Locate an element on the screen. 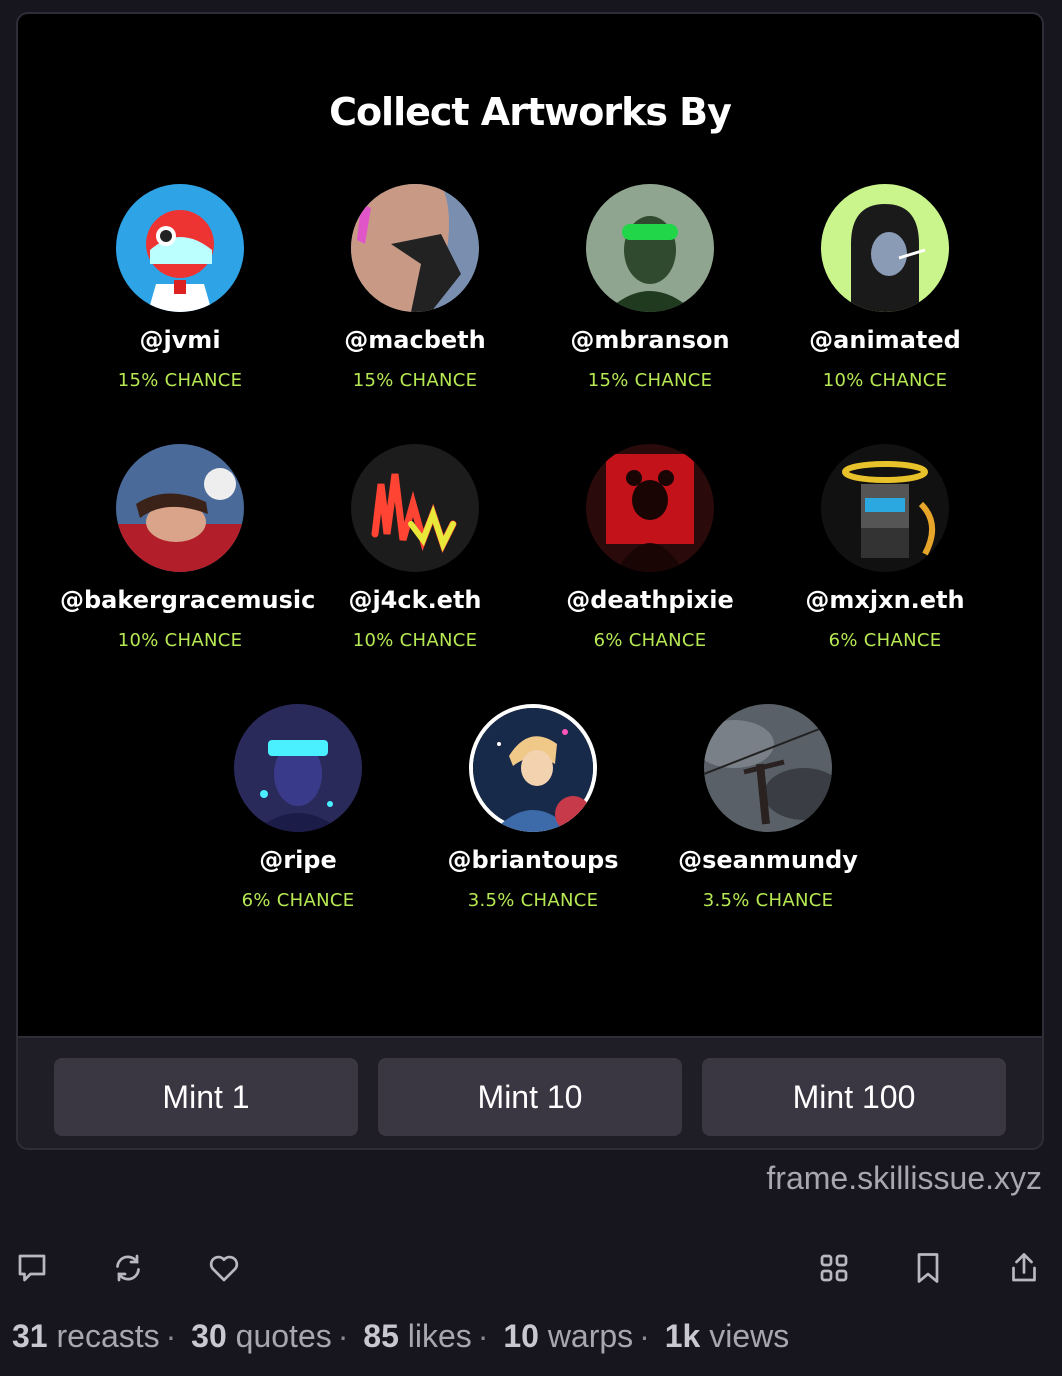 This screenshot has width=1062, height=1376. mint-10-button: Mint 10 is located at coordinates (530, 1097).